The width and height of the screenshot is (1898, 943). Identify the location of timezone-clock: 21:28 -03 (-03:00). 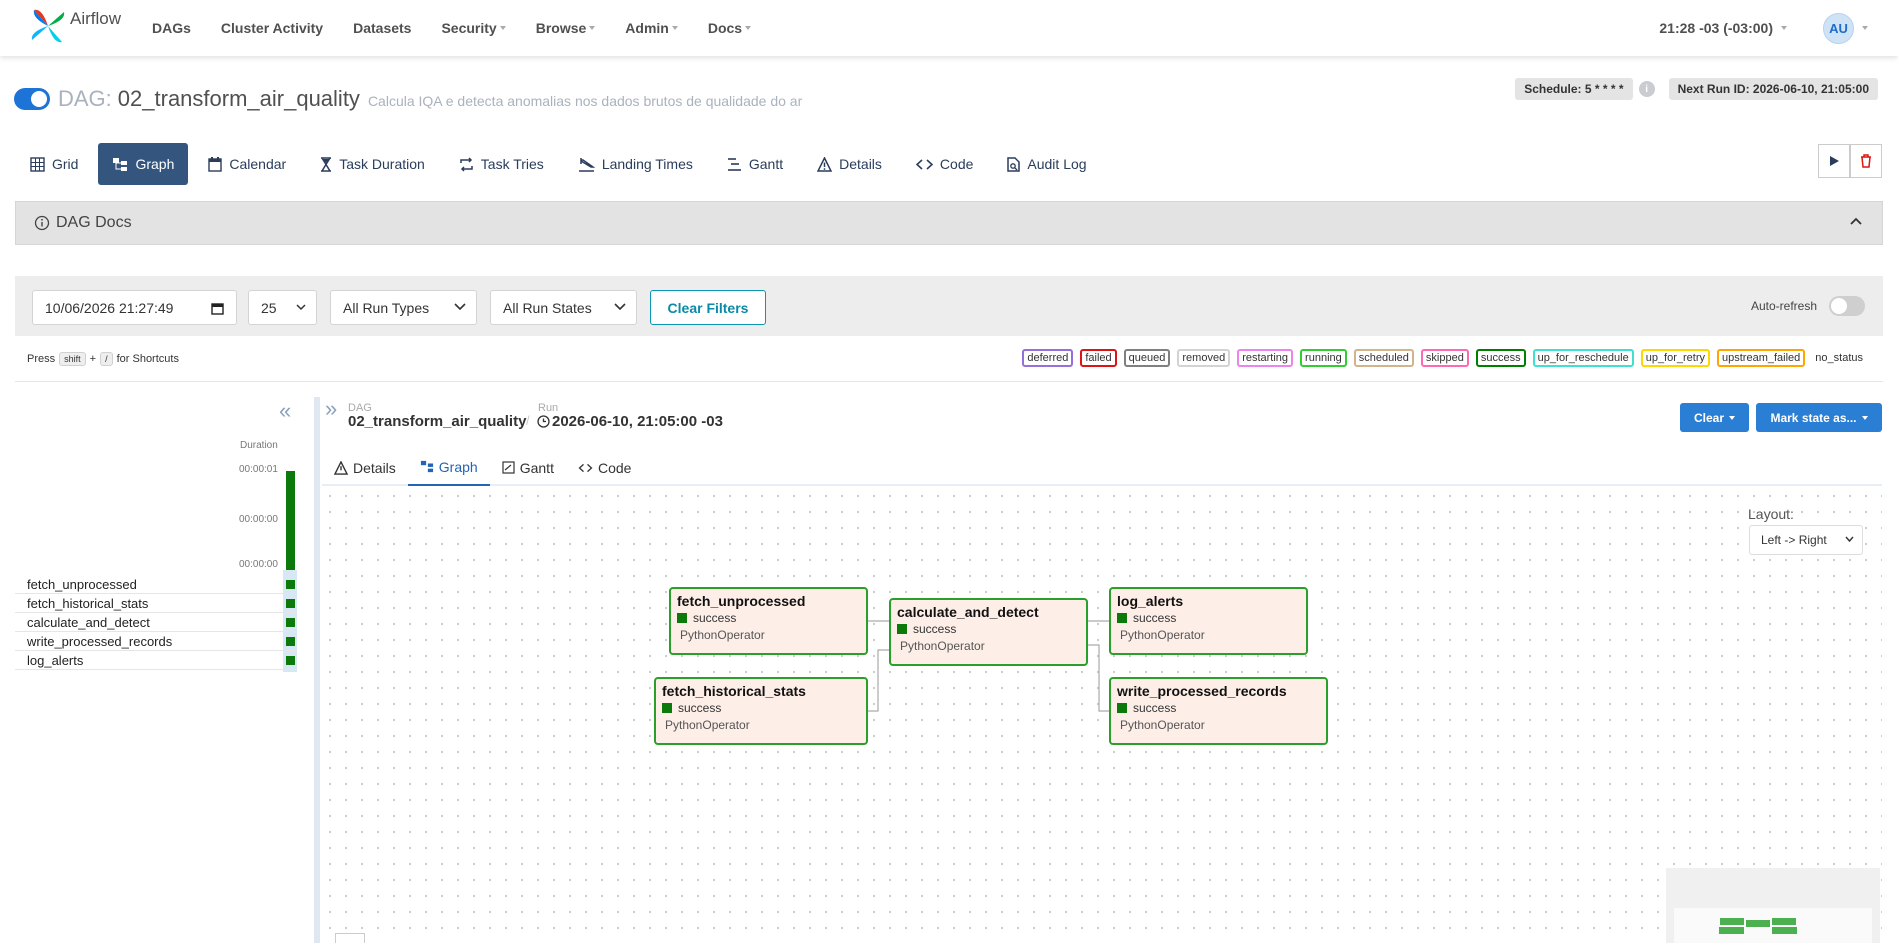
(1723, 28).